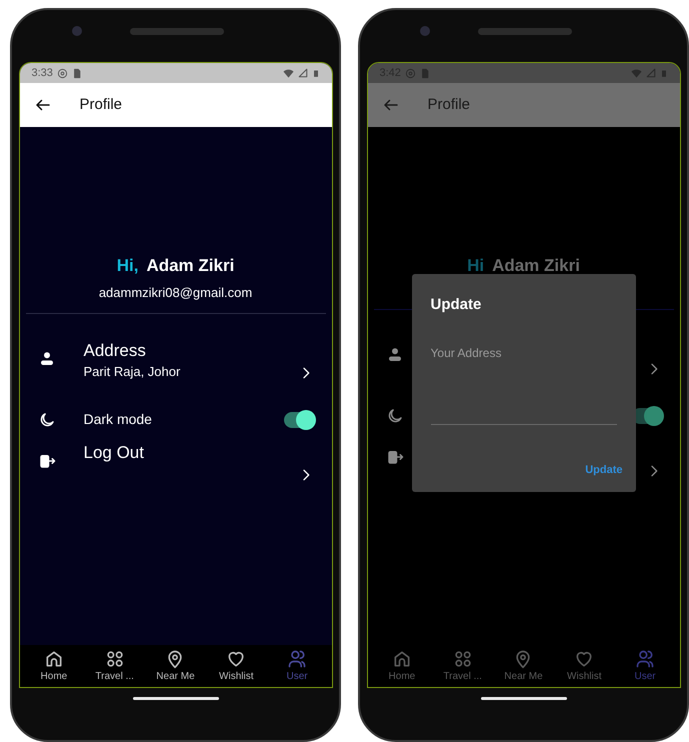  I want to click on menu-title: Log Out, so click(114, 453).